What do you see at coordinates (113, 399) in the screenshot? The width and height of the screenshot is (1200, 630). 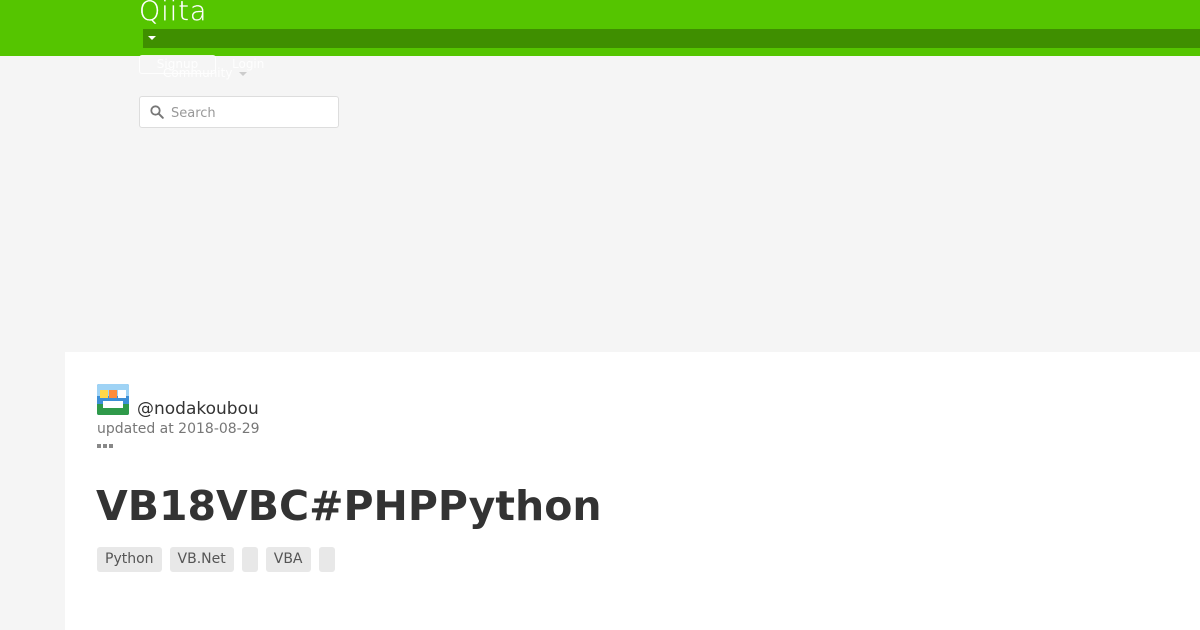 I see `user-avatar` at bounding box center [113, 399].